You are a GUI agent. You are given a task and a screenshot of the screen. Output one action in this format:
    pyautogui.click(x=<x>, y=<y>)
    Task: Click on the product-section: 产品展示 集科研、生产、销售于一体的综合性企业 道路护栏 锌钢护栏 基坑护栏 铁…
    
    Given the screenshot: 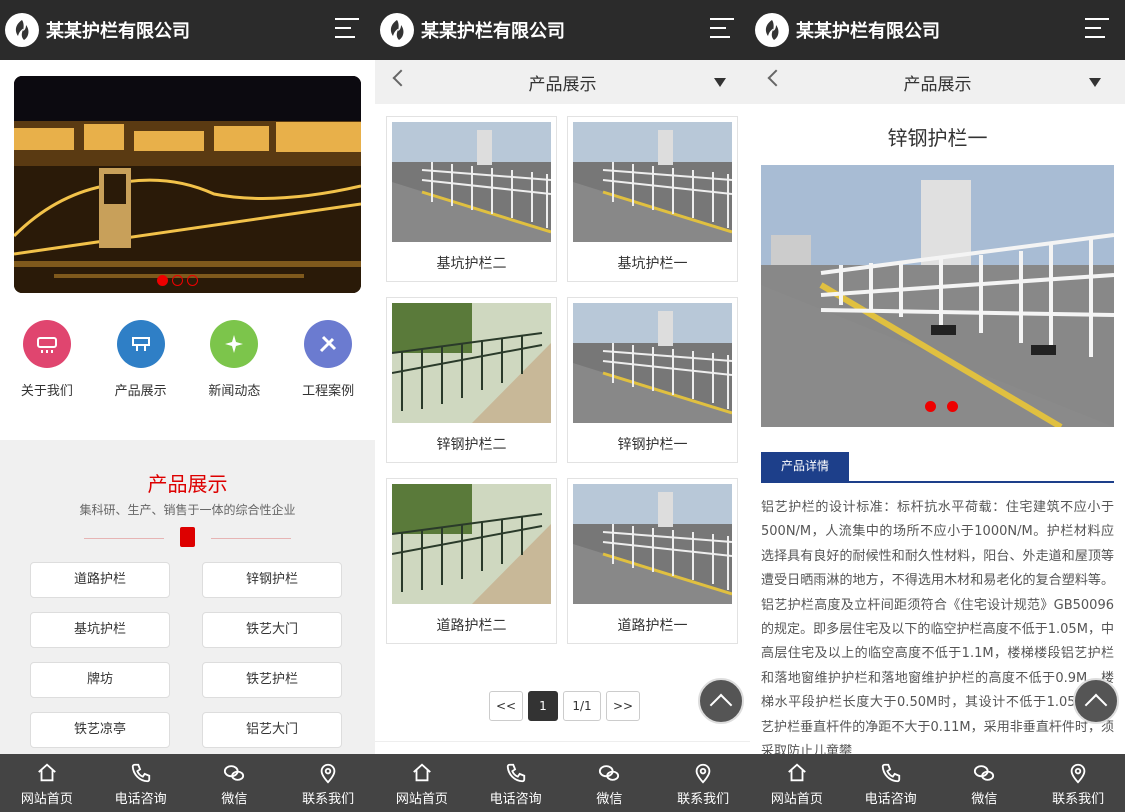 What is the action you would take?
    pyautogui.click(x=187, y=597)
    